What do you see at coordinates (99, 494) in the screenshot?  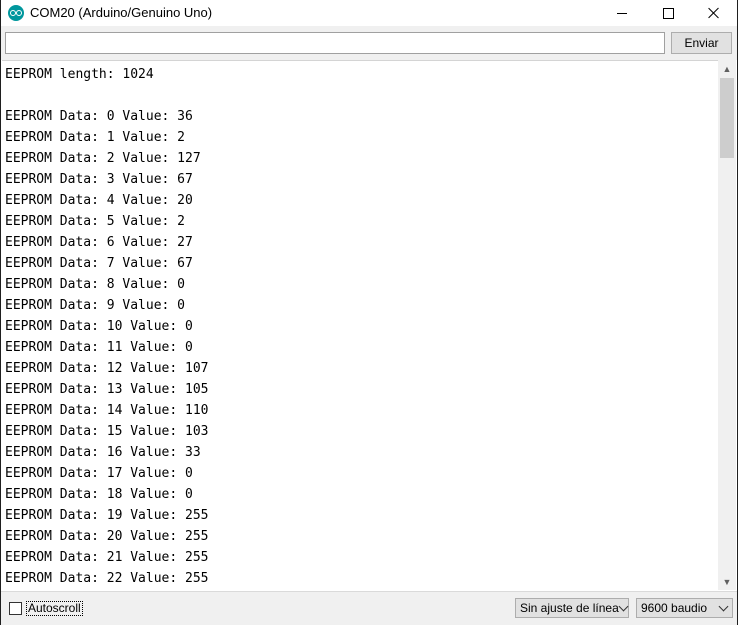 I see `output-line: EEPROM Data: 18 Value: 0` at bounding box center [99, 494].